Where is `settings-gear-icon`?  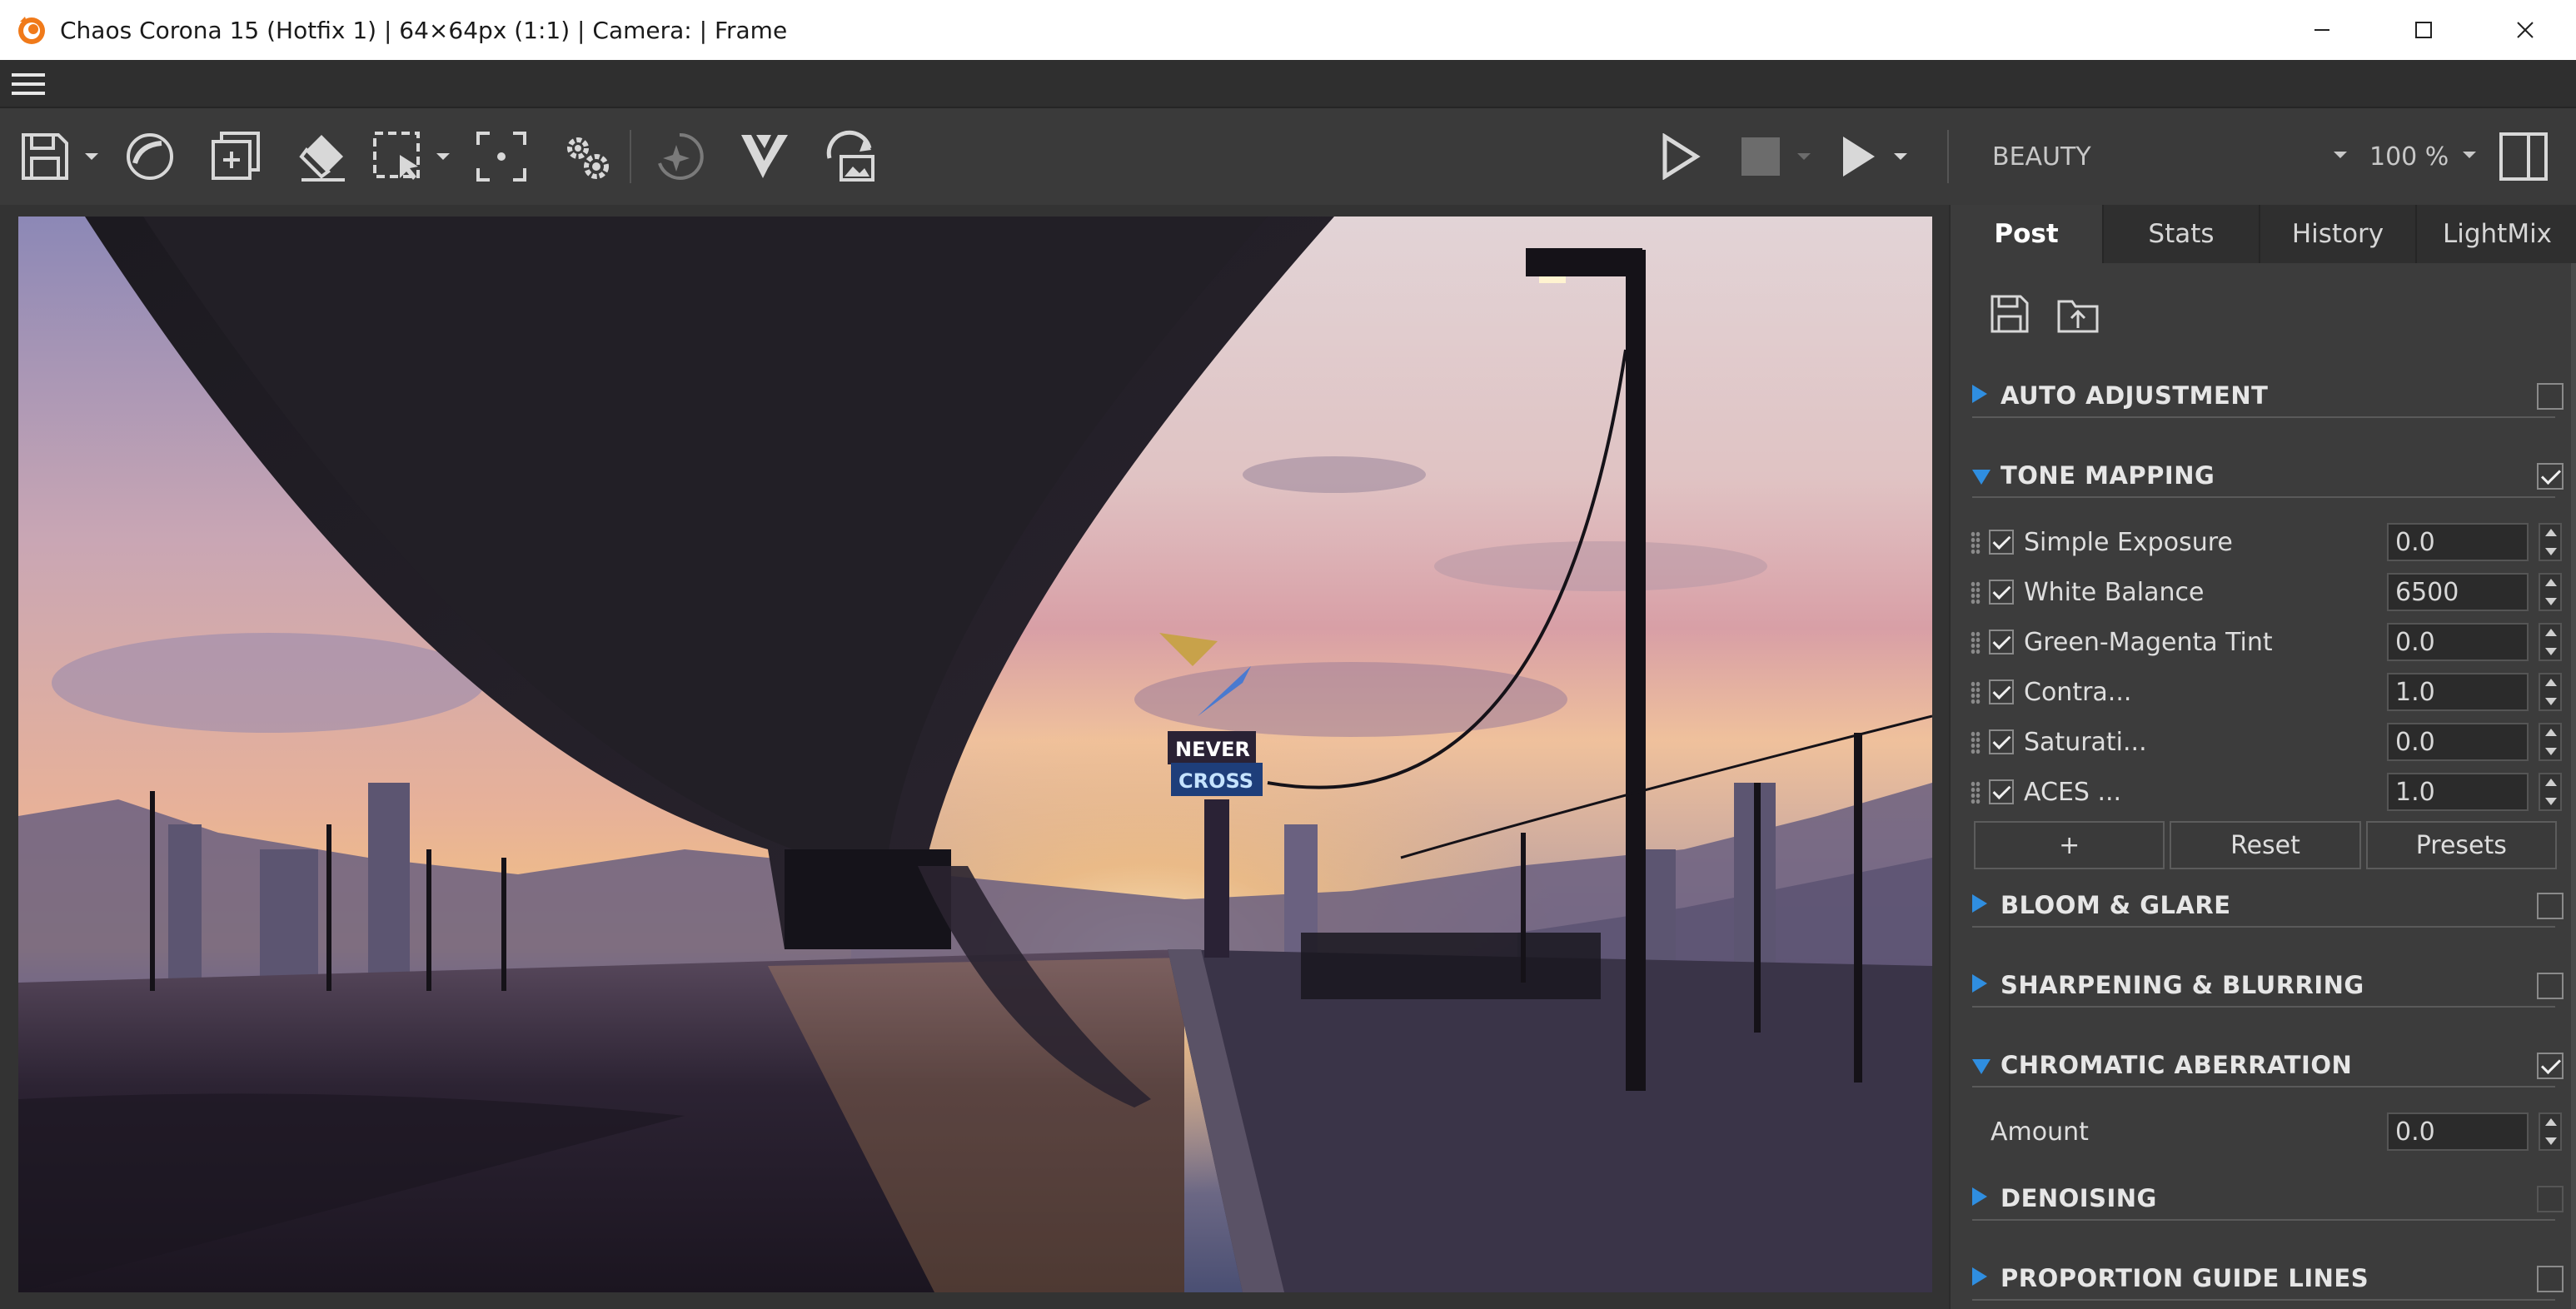
settings-gear-icon is located at coordinates (588, 158).